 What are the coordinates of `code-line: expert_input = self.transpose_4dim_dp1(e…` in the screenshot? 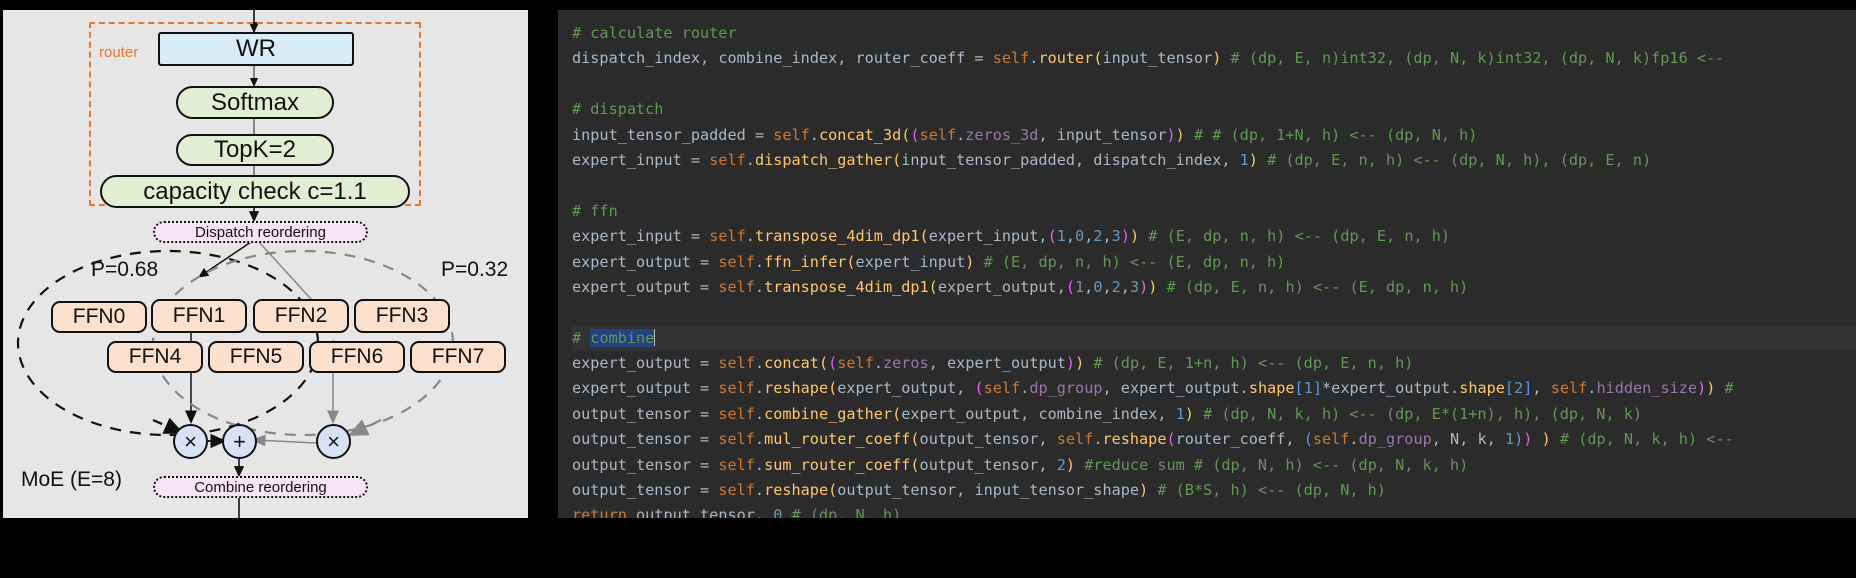 It's located at (1214, 236).